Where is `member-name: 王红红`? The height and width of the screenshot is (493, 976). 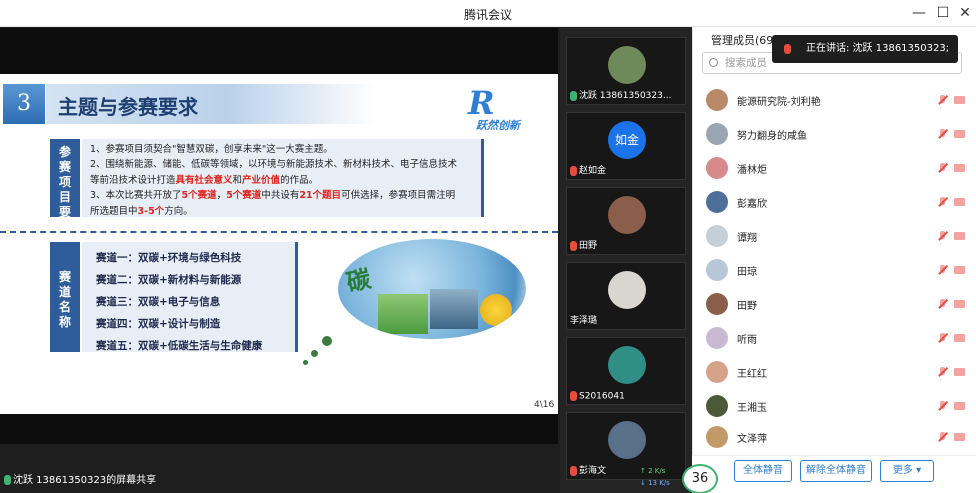
member-name: 王红红 is located at coordinates (752, 374).